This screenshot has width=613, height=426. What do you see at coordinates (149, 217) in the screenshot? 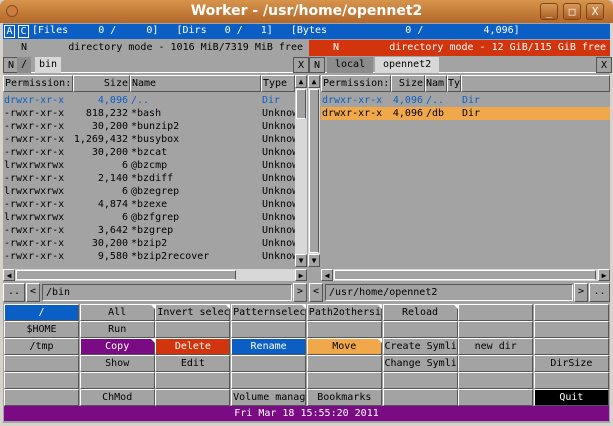
I see `file-row: lrwxrwxrwx 6 @bzfgrep Unknow` at bounding box center [149, 217].